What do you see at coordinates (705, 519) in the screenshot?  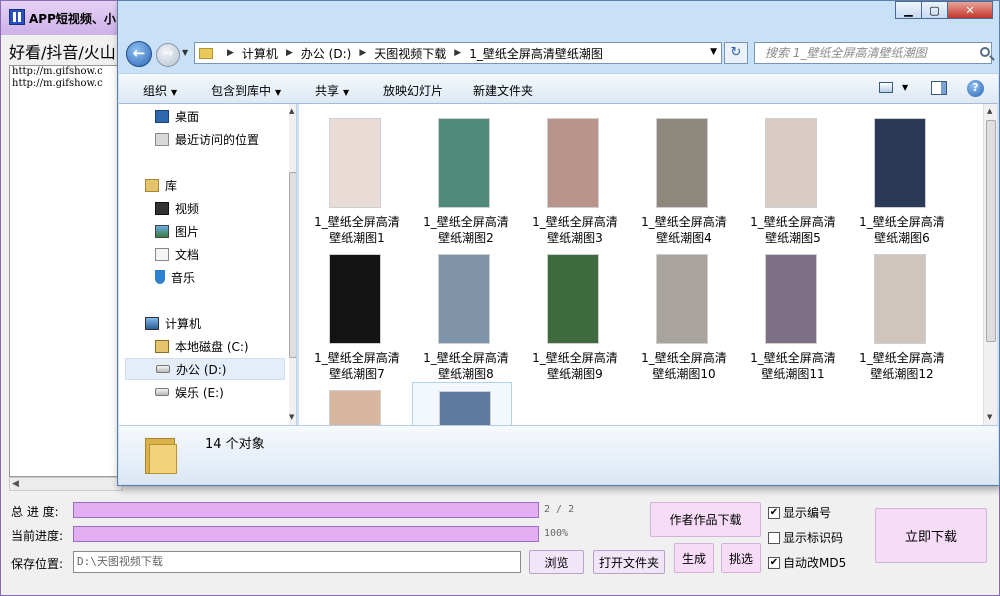 I see `author-download-button: 作者作品下载` at bounding box center [705, 519].